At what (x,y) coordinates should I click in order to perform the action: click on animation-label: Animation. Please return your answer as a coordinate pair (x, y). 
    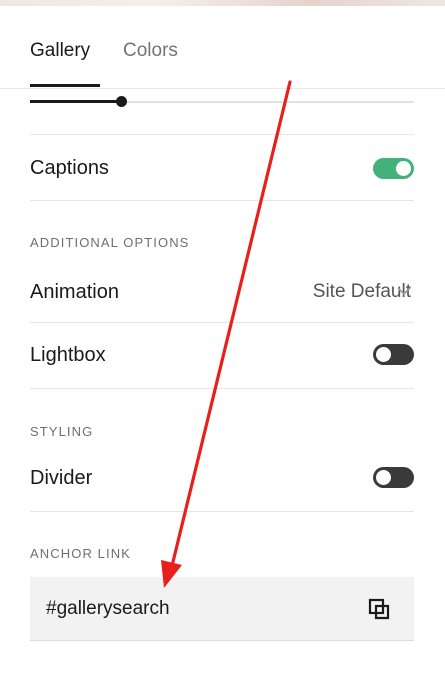
    Looking at the image, I should click on (74, 292).